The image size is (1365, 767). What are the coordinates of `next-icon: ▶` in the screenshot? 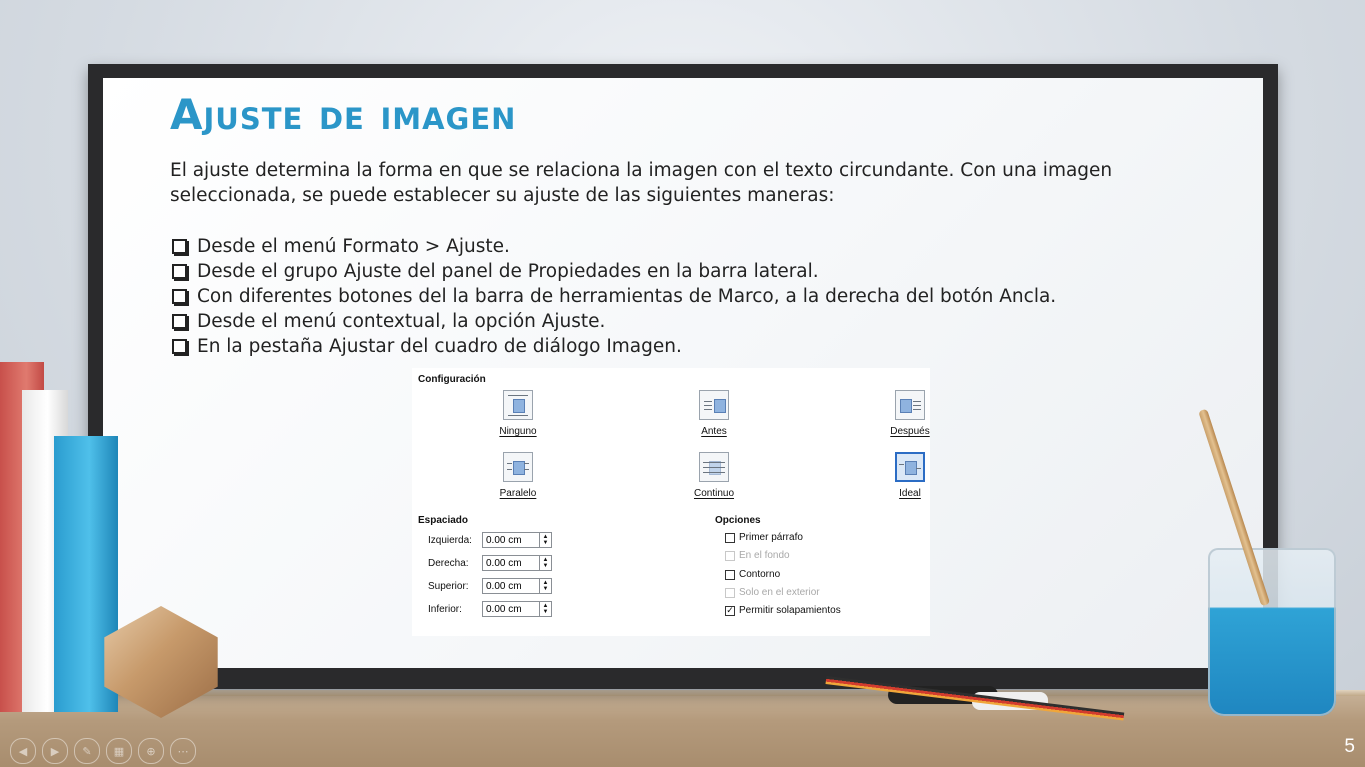 It's located at (55, 751).